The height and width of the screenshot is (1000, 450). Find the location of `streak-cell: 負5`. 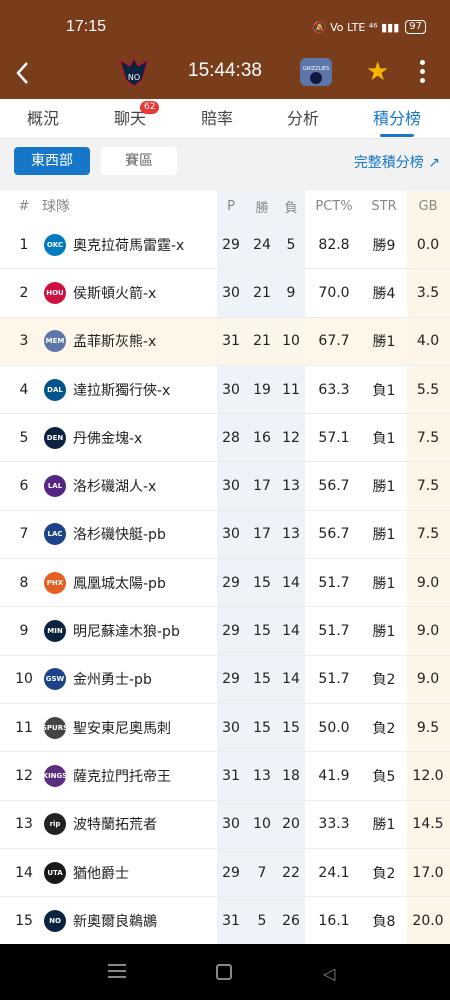

streak-cell: 負5 is located at coordinates (384, 776).